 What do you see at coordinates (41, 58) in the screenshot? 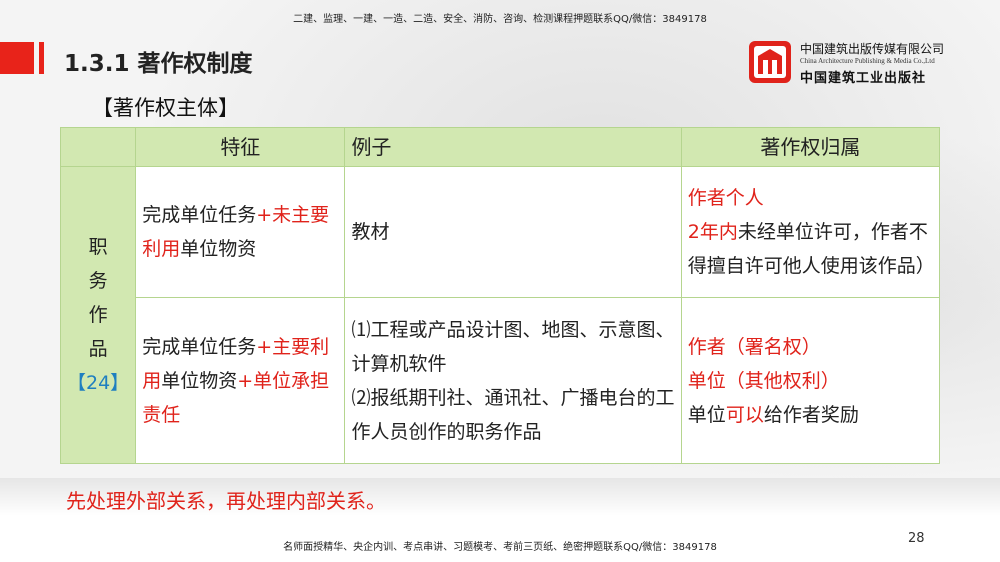
I see `title-accent-line` at bounding box center [41, 58].